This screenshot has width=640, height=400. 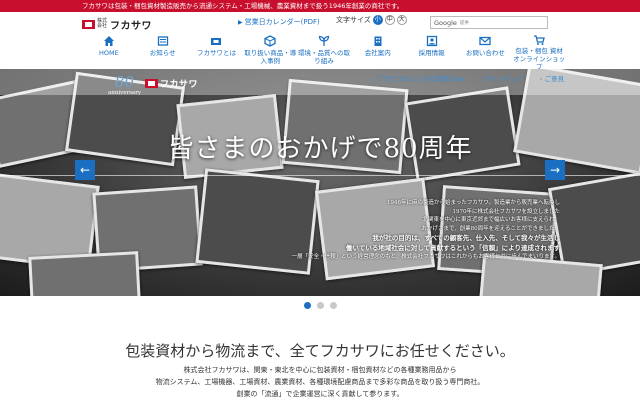 I want to click on home-icon, so click(x=109, y=41).